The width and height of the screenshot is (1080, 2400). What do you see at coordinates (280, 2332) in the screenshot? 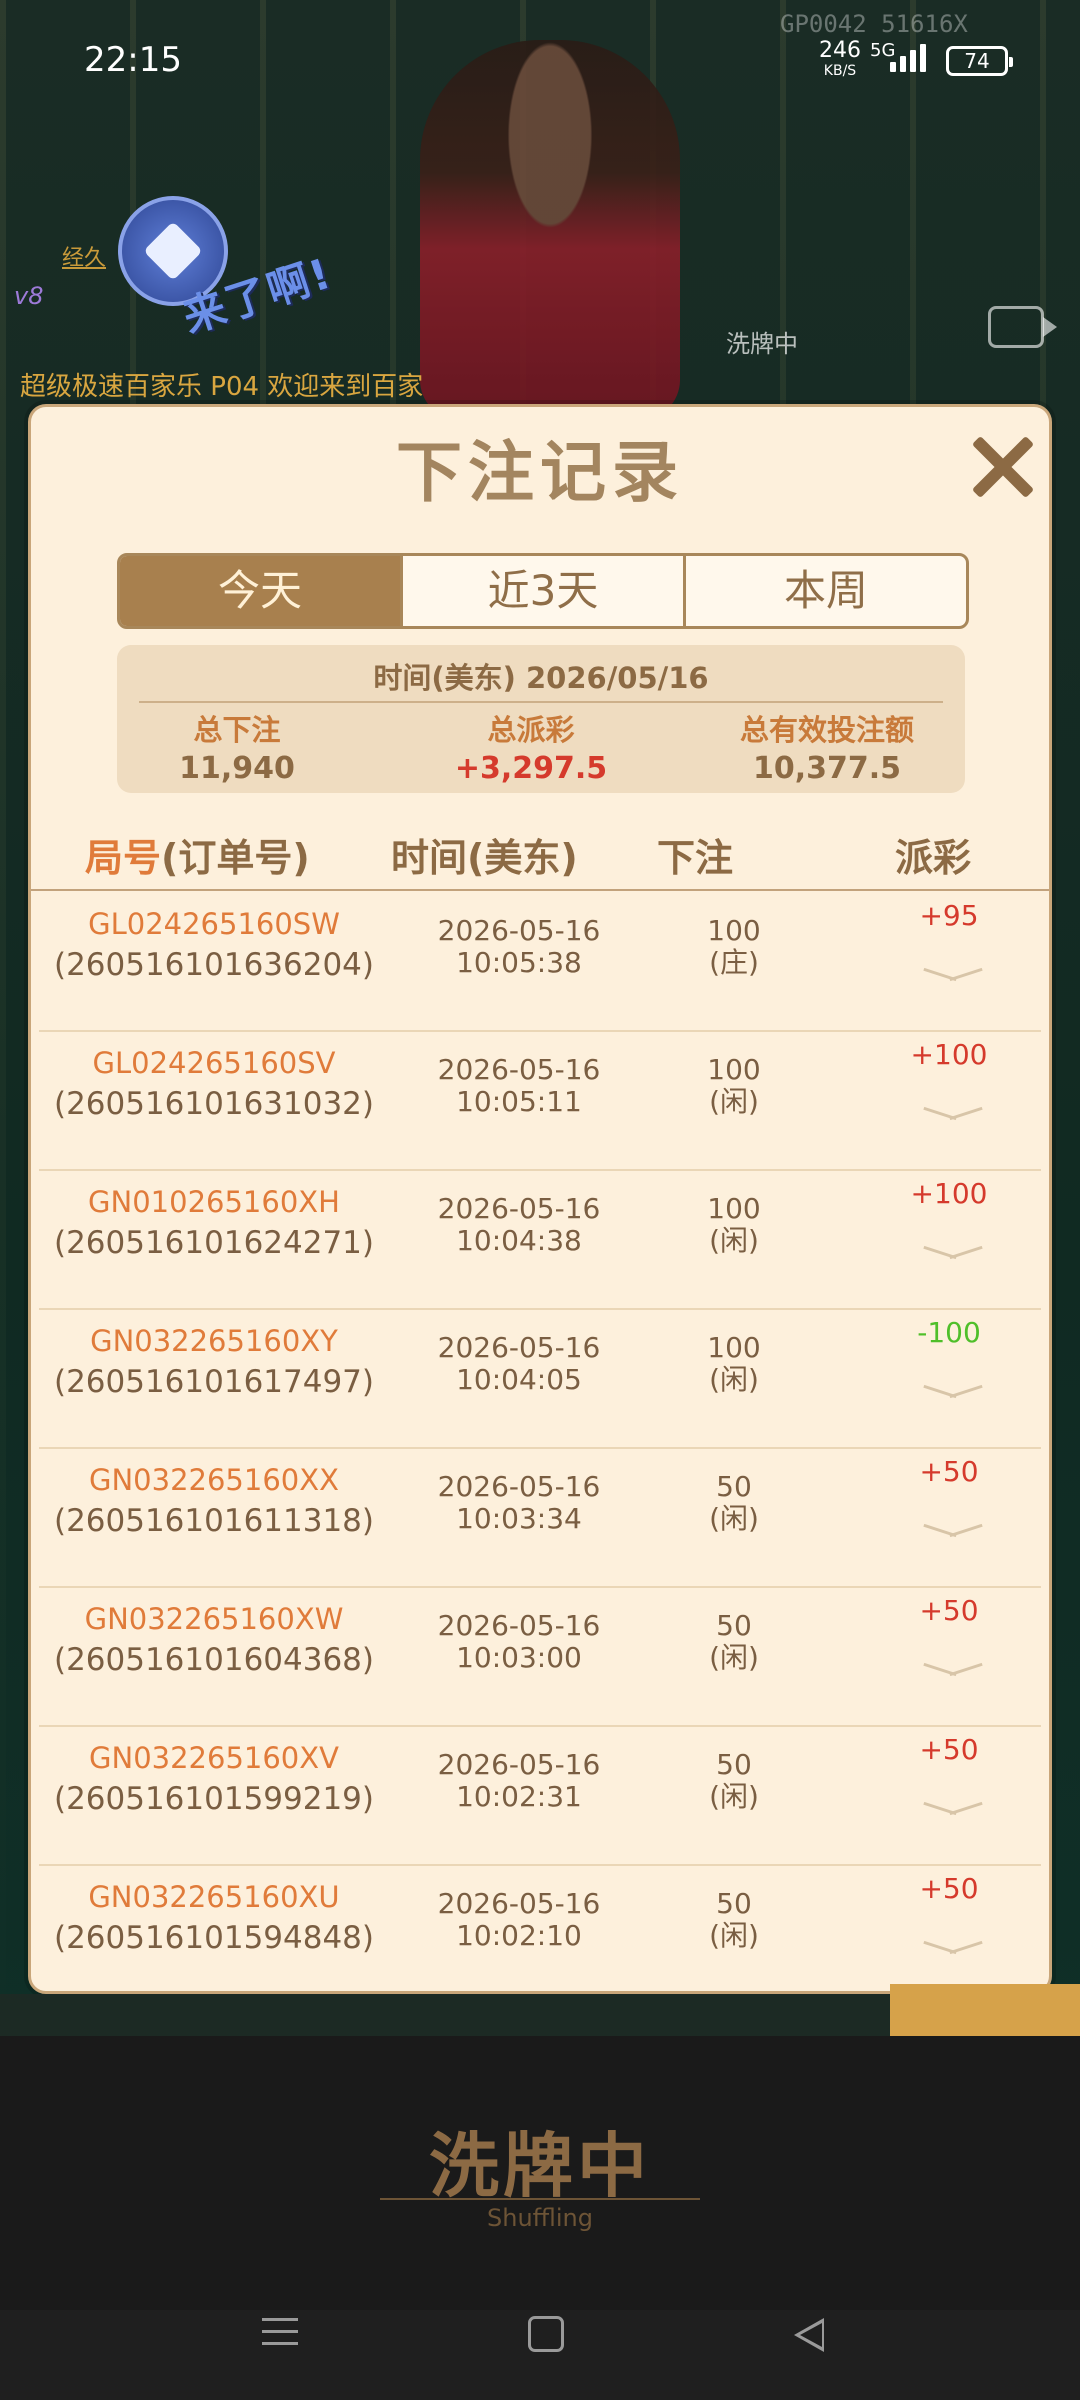
I see `menu-icon` at bounding box center [280, 2332].